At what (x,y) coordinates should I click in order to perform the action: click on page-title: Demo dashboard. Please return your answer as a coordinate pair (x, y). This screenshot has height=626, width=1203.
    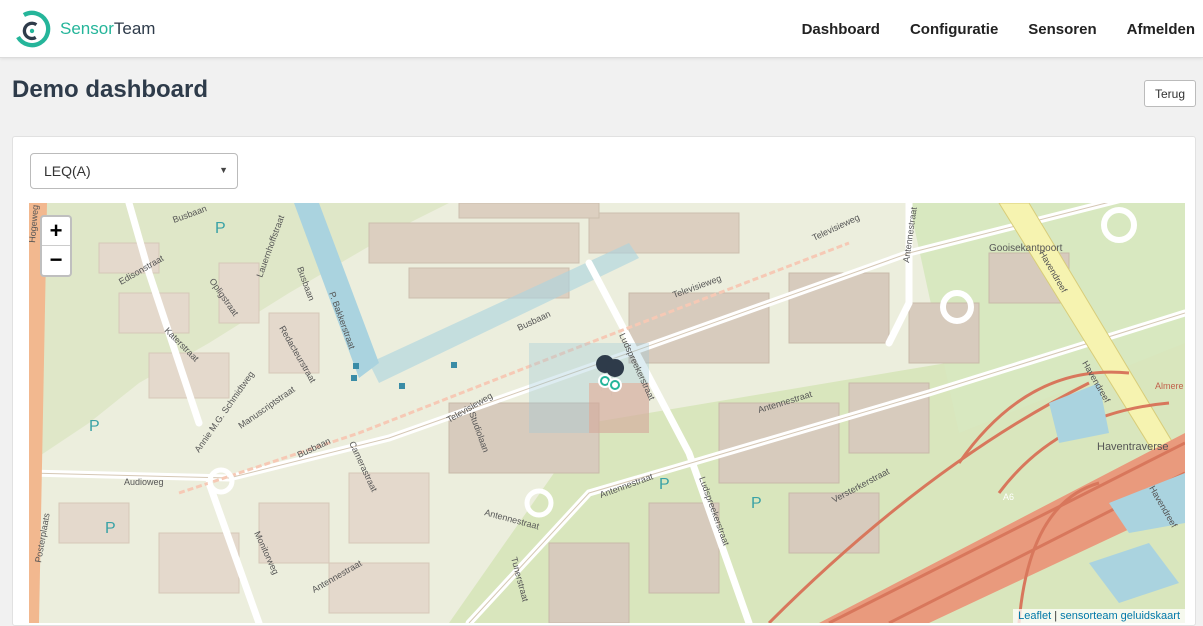
    Looking at the image, I should click on (110, 89).